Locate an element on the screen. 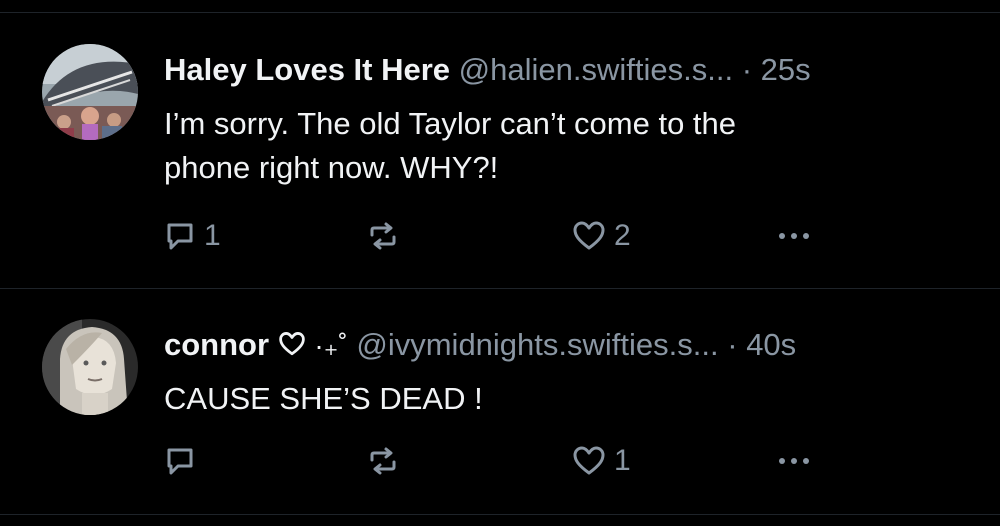 This screenshot has height=526, width=1000. like-button: 1 is located at coordinates (601, 461).